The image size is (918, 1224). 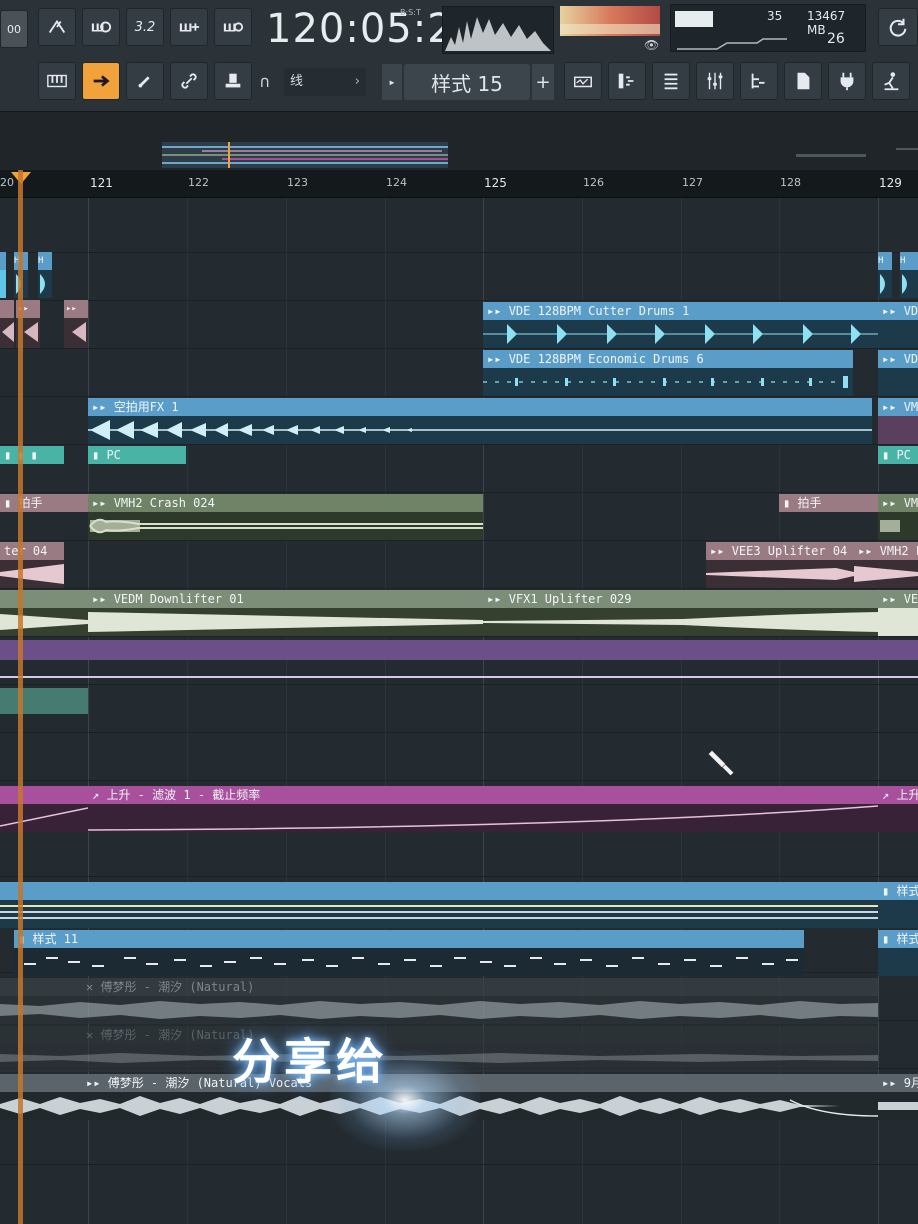 I want to click on playlist-view-button, so click(x=583, y=81).